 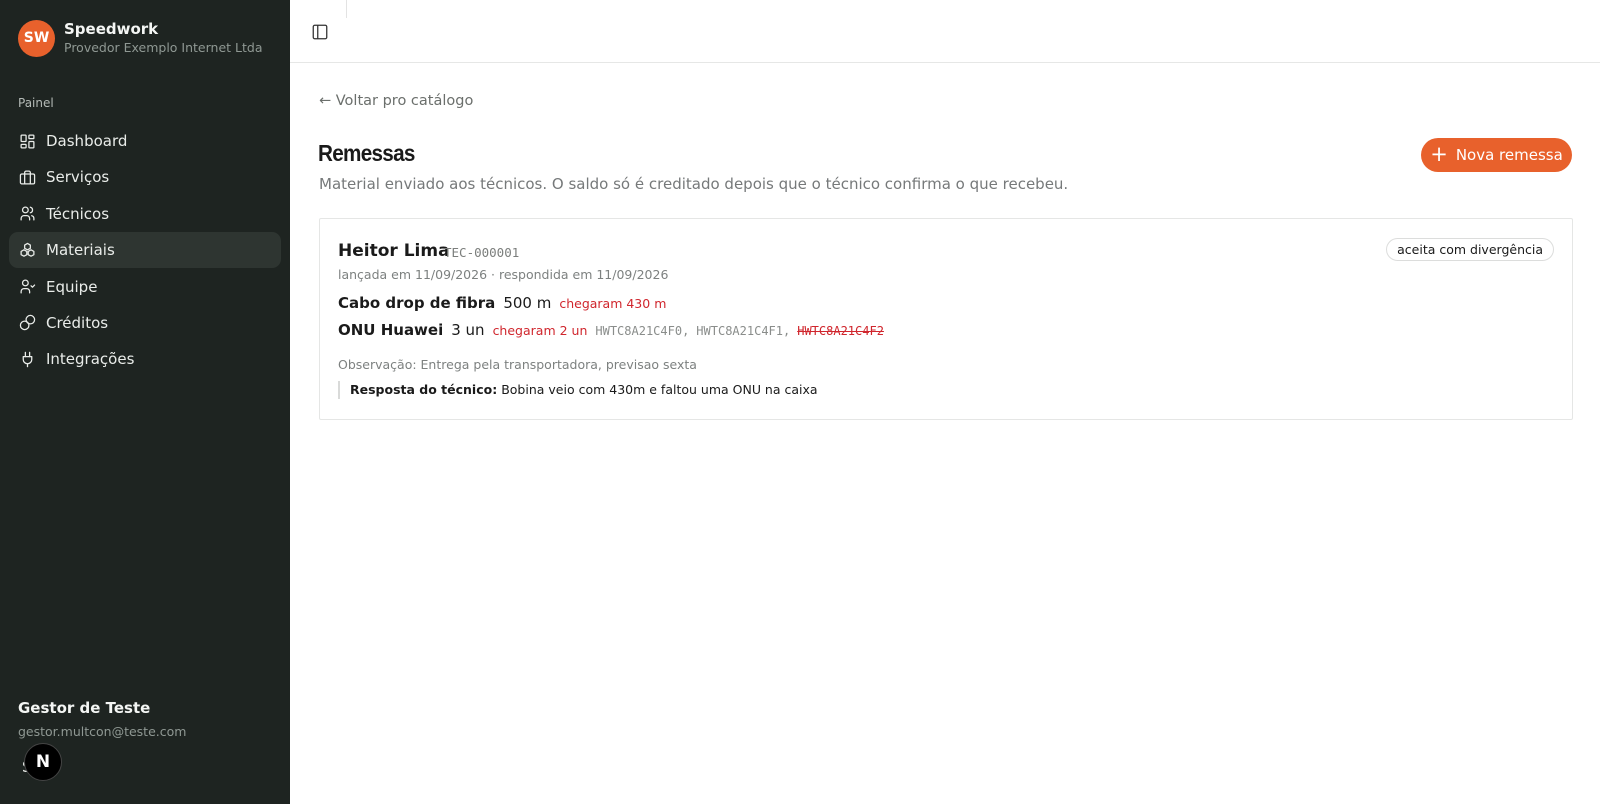 What do you see at coordinates (482, 252) in the screenshot?
I see `technician-code: TEC-000001` at bounding box center [482, 252].